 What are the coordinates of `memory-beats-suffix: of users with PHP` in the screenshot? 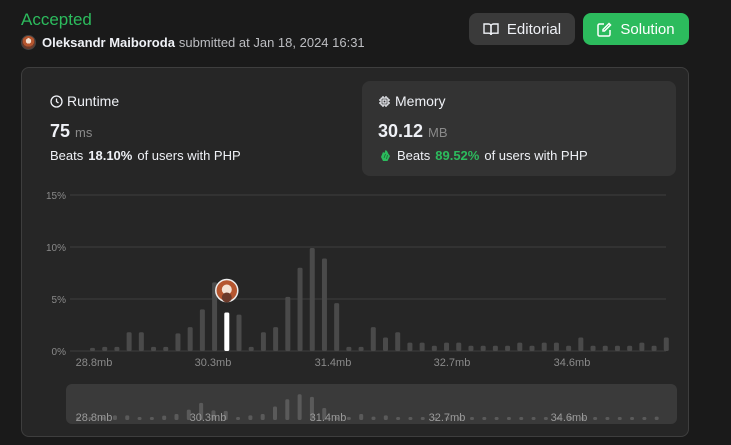 It's located at (536, 155).